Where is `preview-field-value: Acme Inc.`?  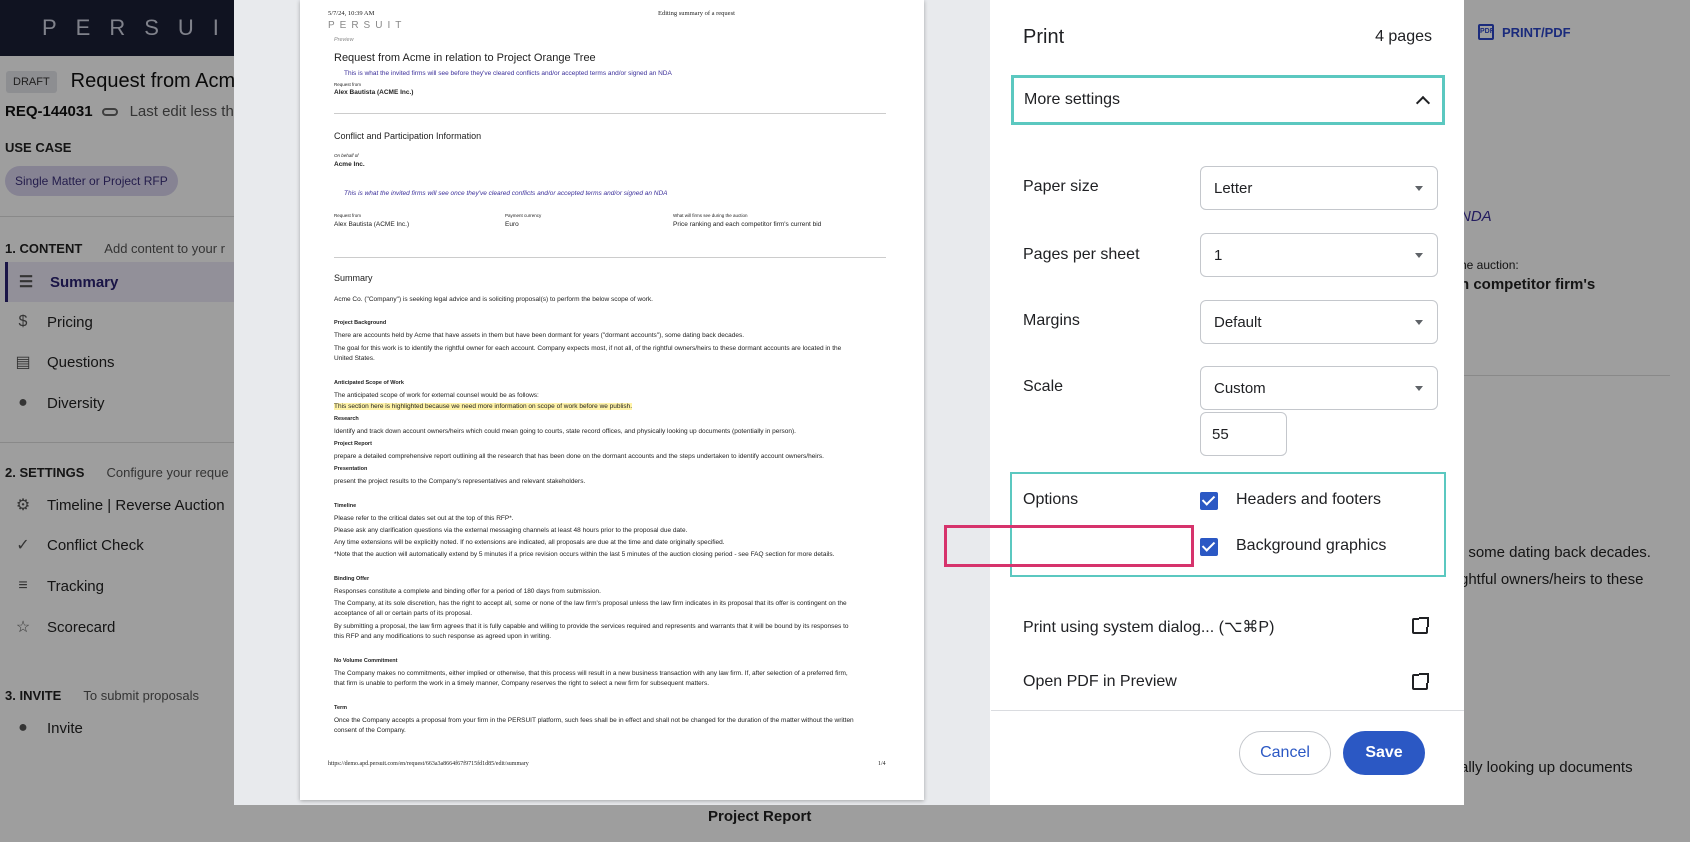 preview-field-value: Acme Inc. is located at coordinates (349, 164).